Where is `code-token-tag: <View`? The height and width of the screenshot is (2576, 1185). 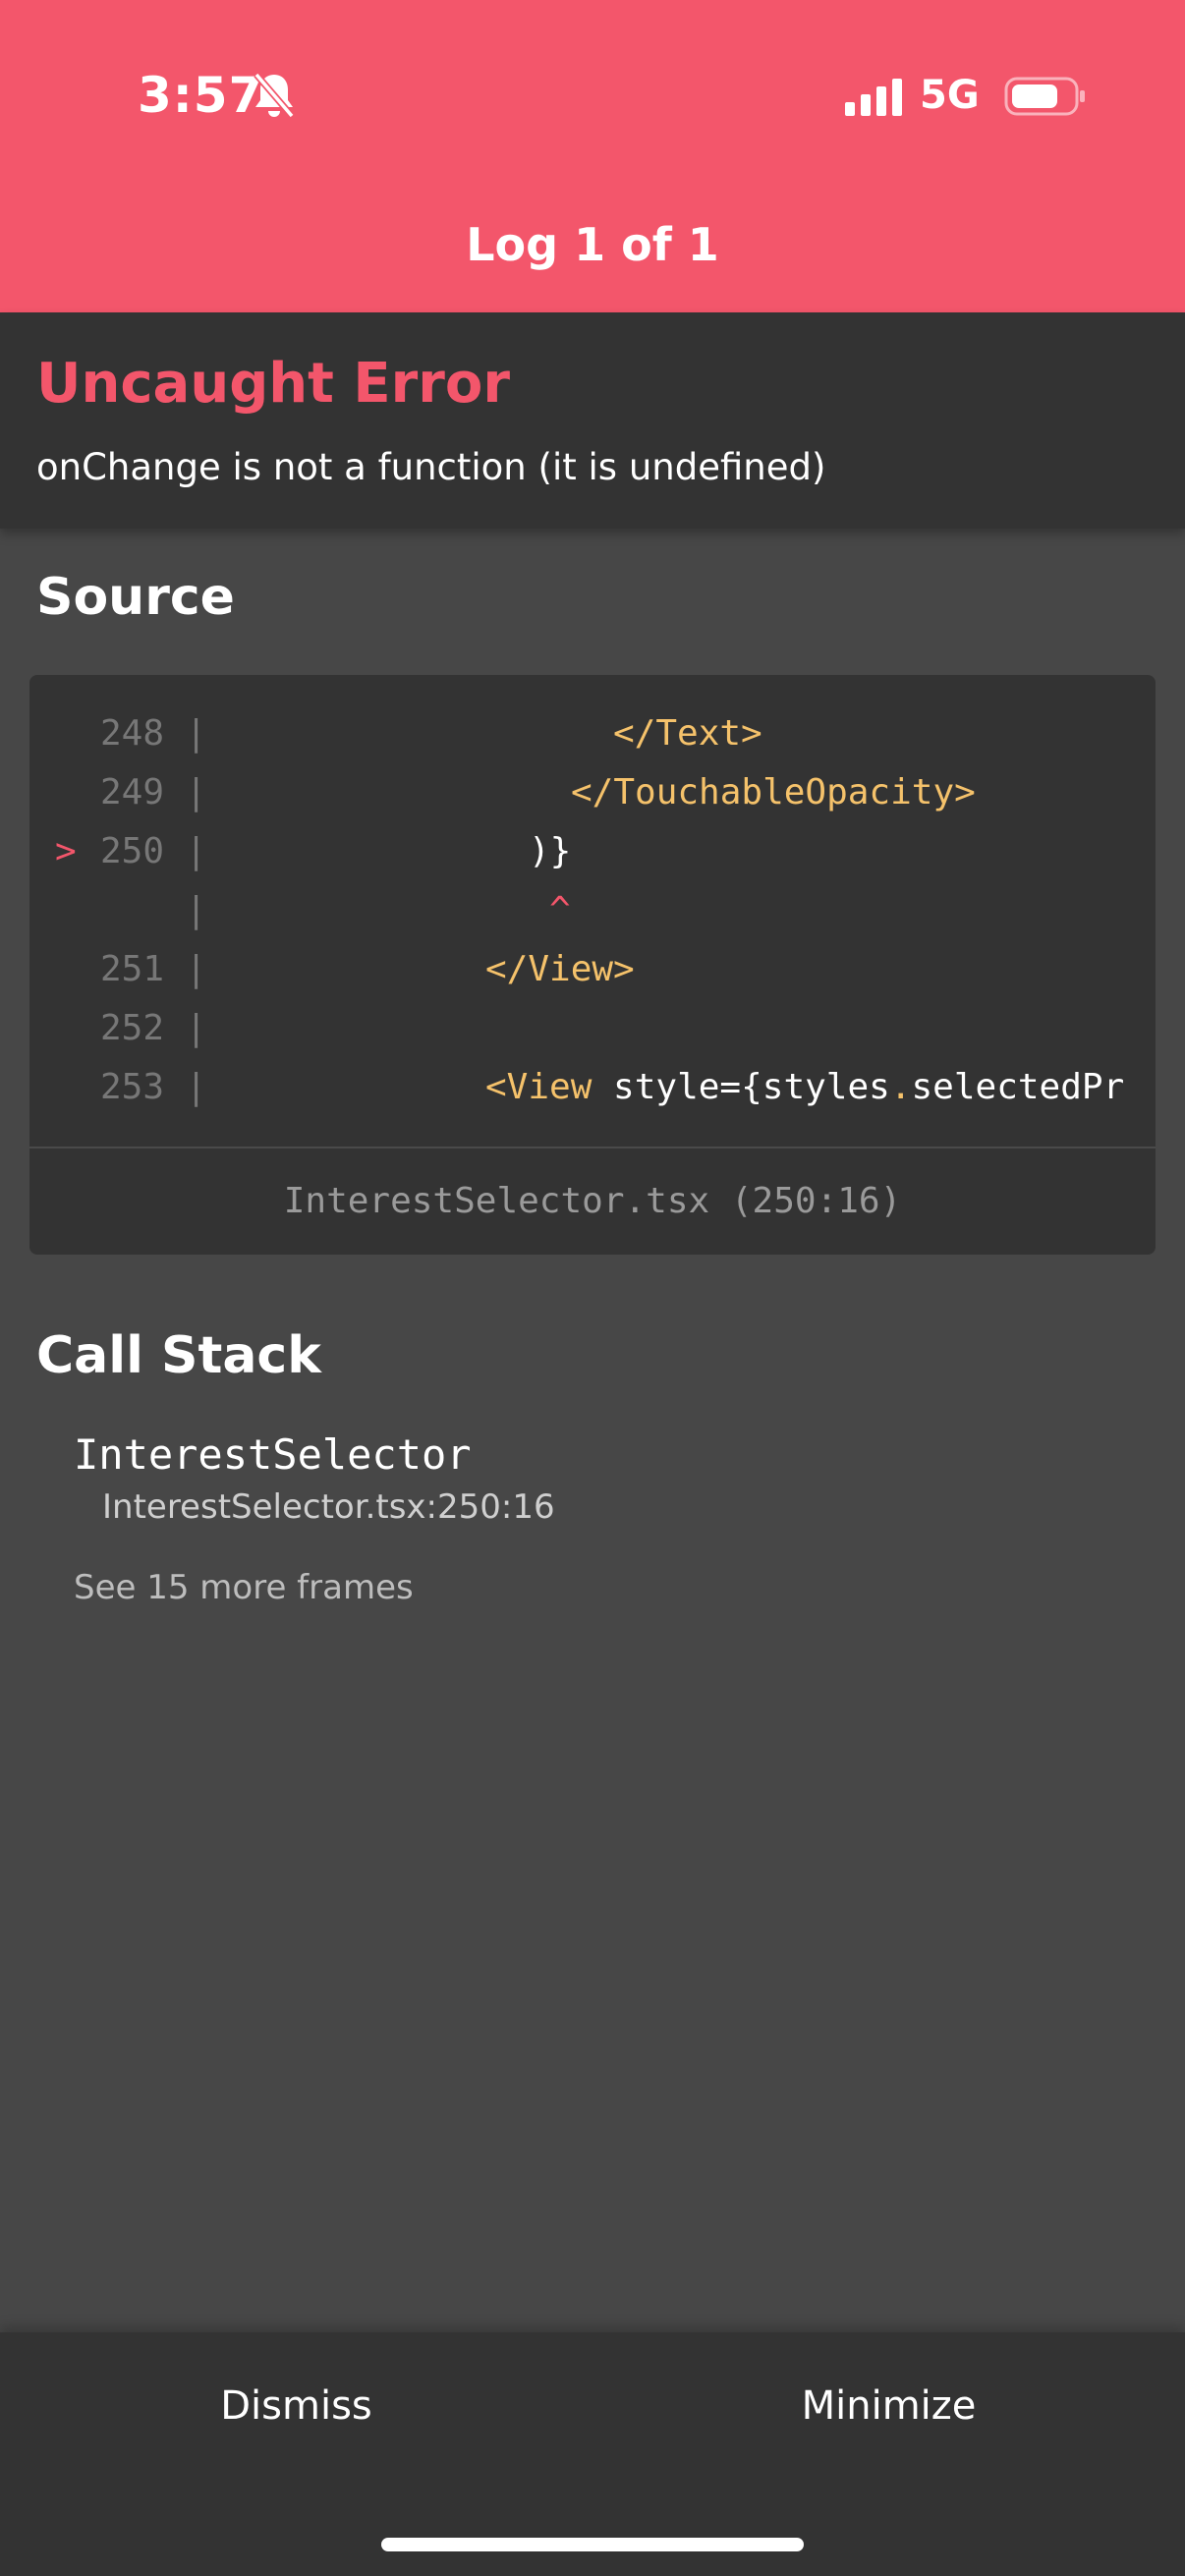
code-token-tag: <View is located at coordinates (538, 1087).